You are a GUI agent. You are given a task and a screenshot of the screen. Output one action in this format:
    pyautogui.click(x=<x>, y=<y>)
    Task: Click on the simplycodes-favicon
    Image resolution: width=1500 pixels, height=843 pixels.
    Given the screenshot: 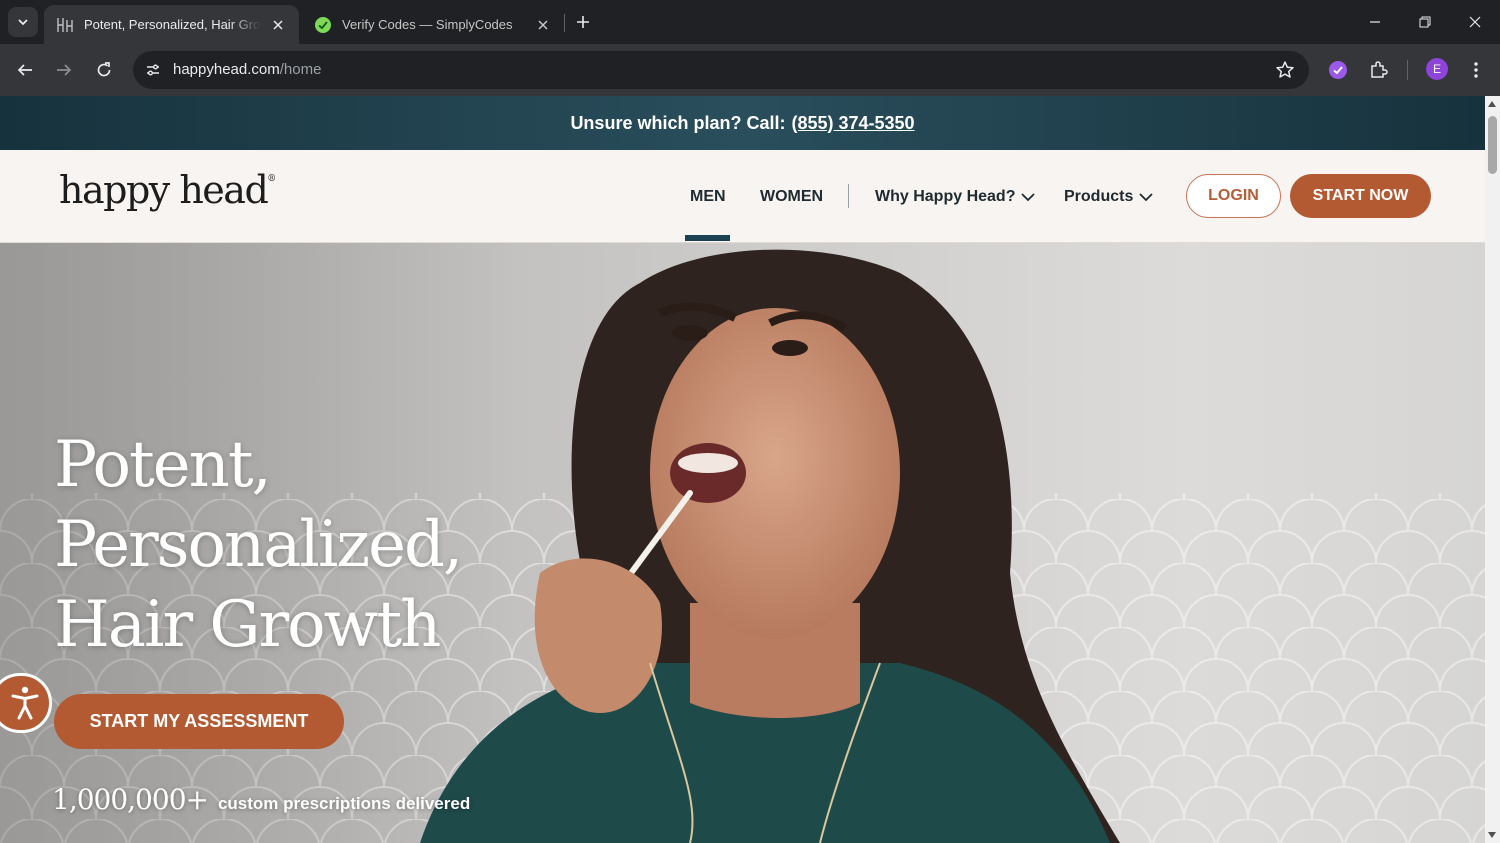 What is the action you would take?
    pyautogui.click(x=323, y=25)
    